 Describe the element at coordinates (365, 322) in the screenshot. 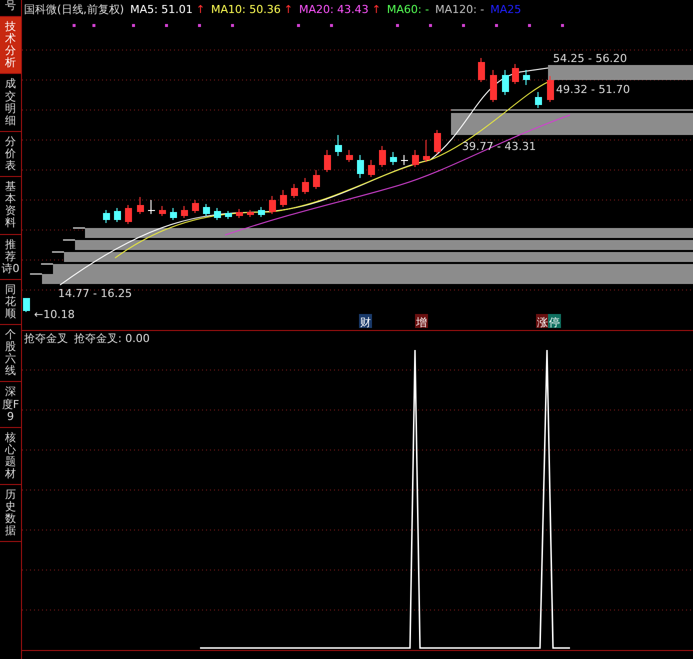

I see `event-marker: 财` at that location.